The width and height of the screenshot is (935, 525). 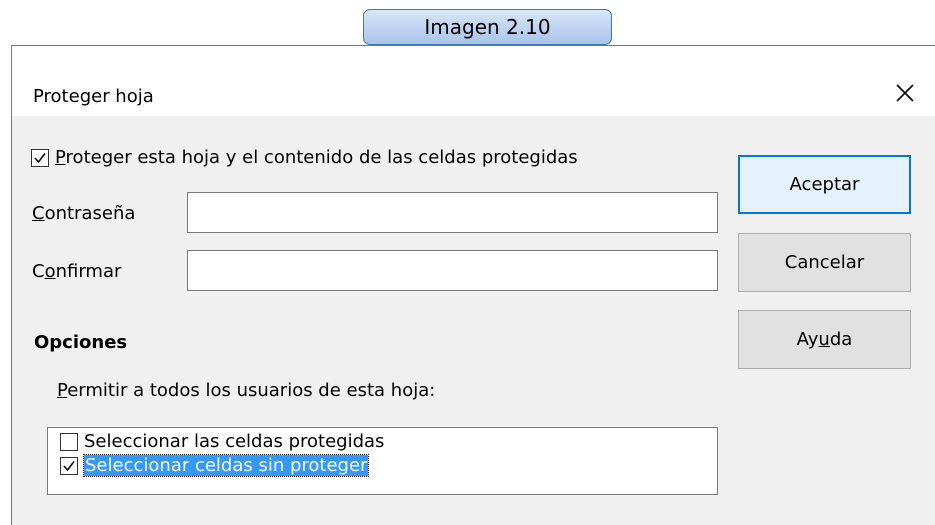 What do you see at coordinates (452, 270) in the screenshot?
I see `confirm-password-field` at bounding box center [452, 270].